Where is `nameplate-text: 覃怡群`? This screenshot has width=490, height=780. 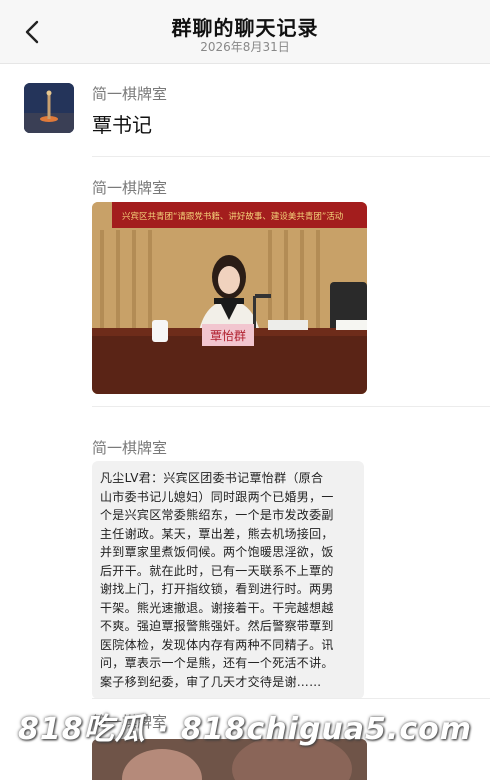
nameplate-text: 覃怡群 is located at coordinates (228, 336).